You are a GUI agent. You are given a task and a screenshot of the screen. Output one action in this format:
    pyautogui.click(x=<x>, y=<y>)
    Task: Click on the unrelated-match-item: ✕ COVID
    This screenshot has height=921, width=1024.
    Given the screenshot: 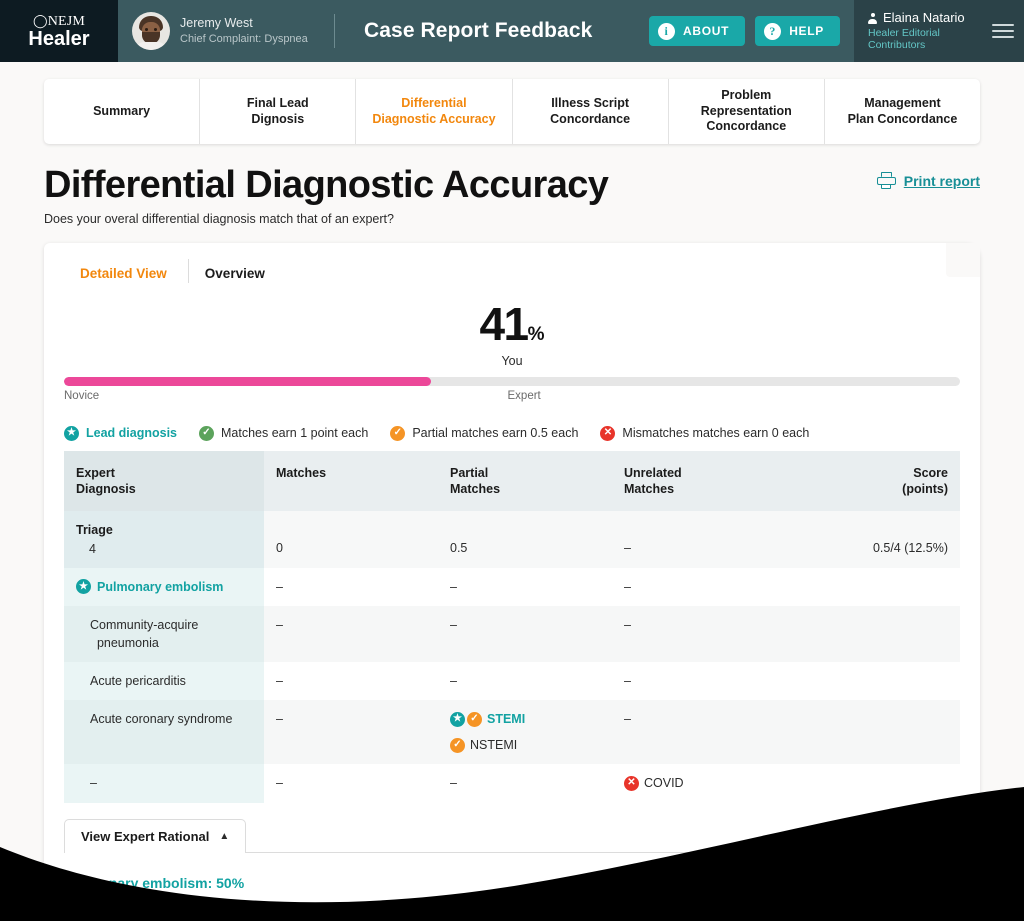 What is the action you would take?
    pyautogui.click(x=699, y=783)
    